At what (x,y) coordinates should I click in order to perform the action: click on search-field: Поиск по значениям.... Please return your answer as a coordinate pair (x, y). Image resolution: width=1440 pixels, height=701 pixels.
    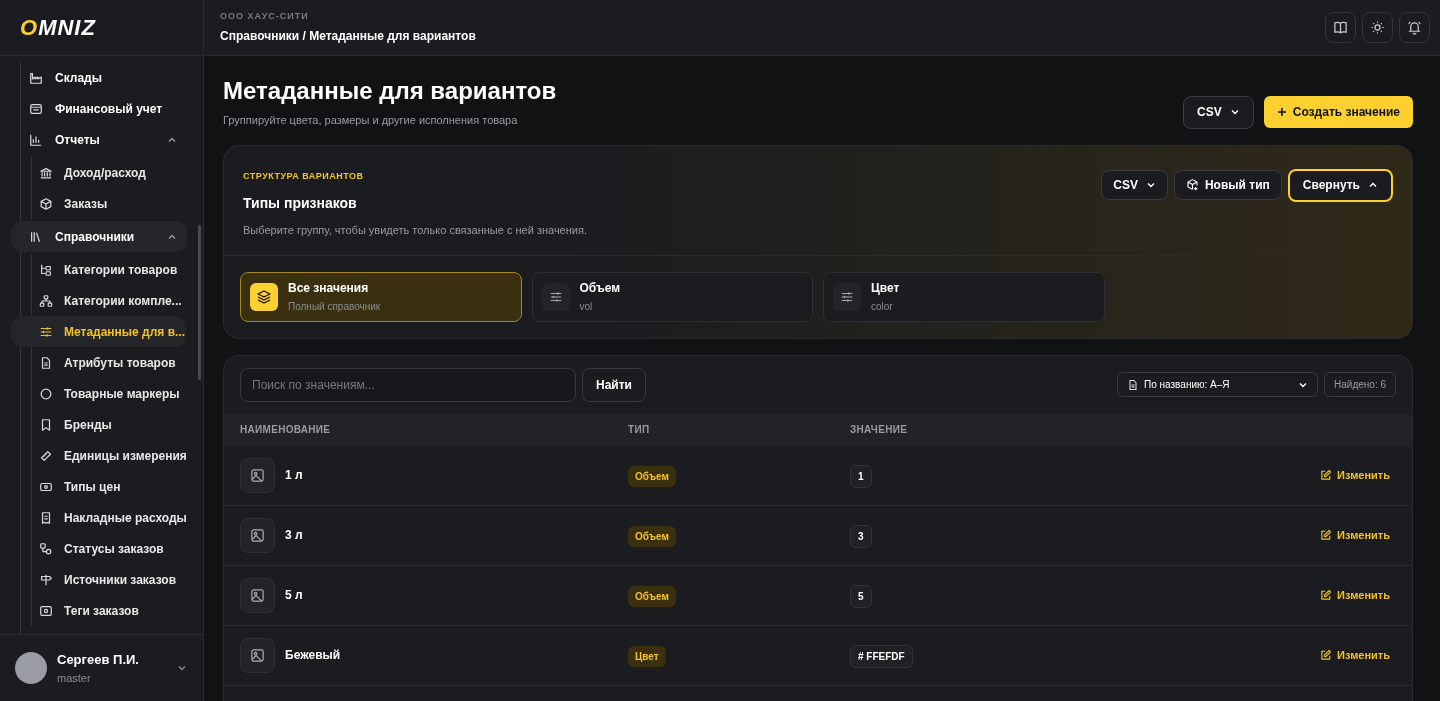
    Looking at the image, I should click on (408, 384).